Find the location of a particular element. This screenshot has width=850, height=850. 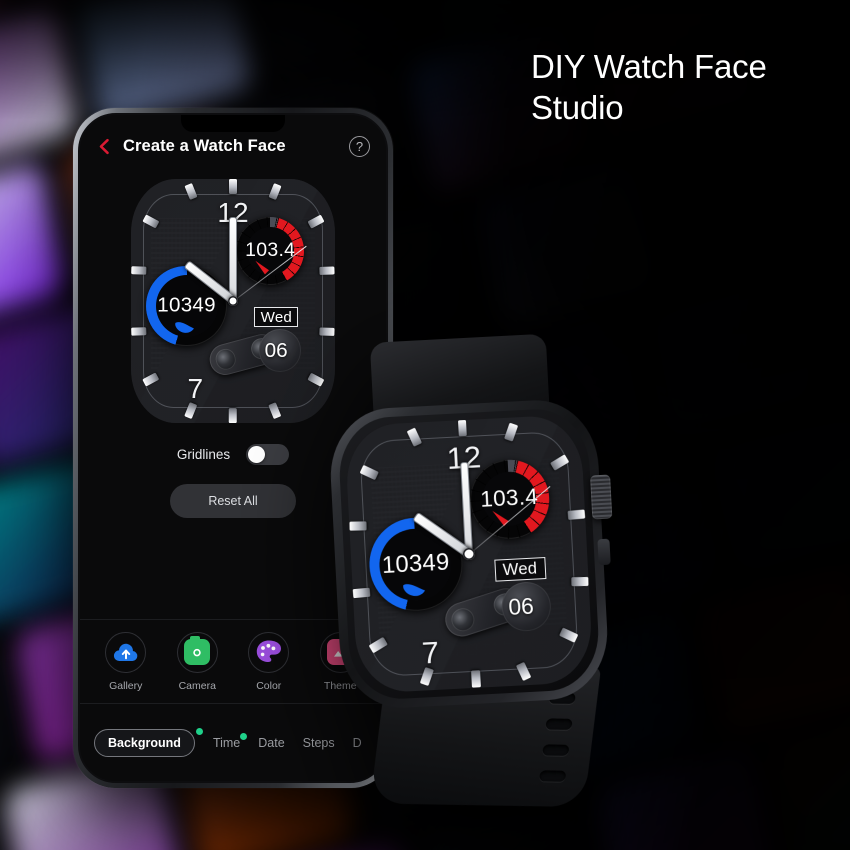

watch-crown is located at coordinates (601, 497).